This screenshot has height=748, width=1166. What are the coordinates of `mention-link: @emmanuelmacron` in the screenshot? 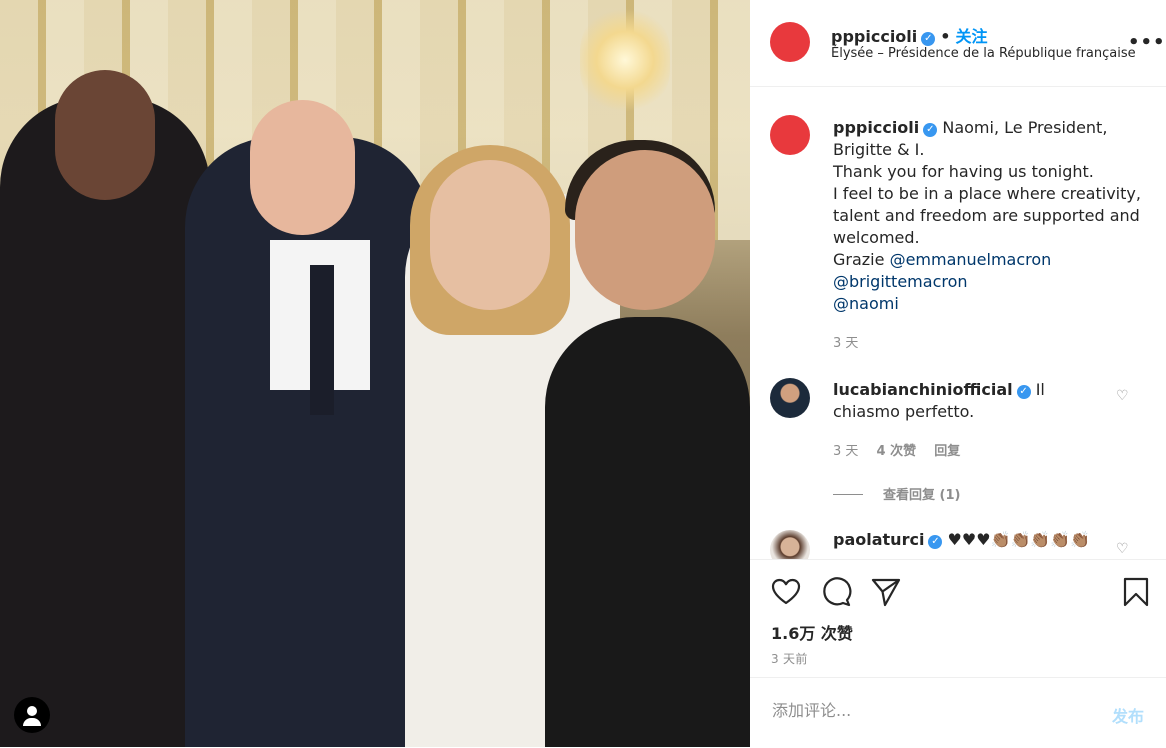 It's located at (971, 259).